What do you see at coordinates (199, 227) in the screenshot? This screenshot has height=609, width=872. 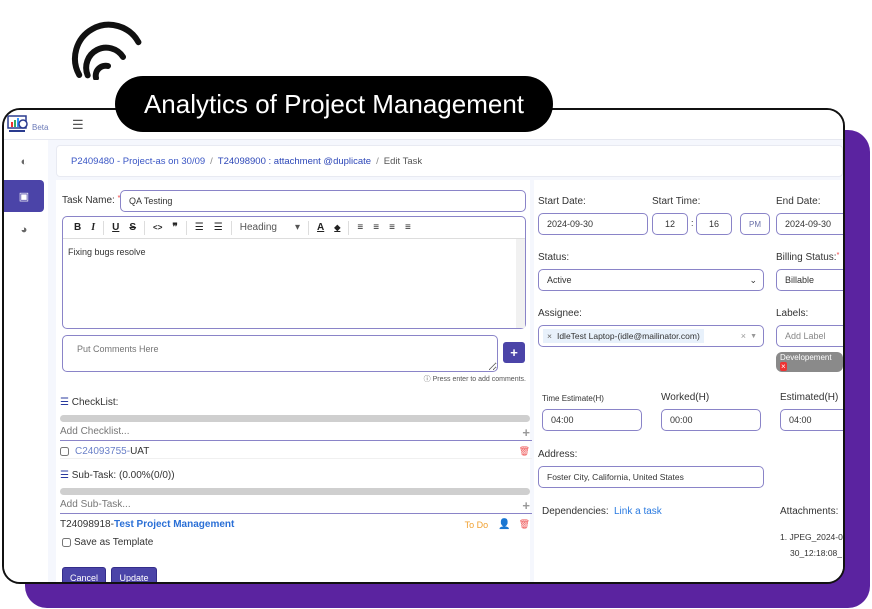 I see `ordered-list-button: ☰` at bounding box center [199, 227].